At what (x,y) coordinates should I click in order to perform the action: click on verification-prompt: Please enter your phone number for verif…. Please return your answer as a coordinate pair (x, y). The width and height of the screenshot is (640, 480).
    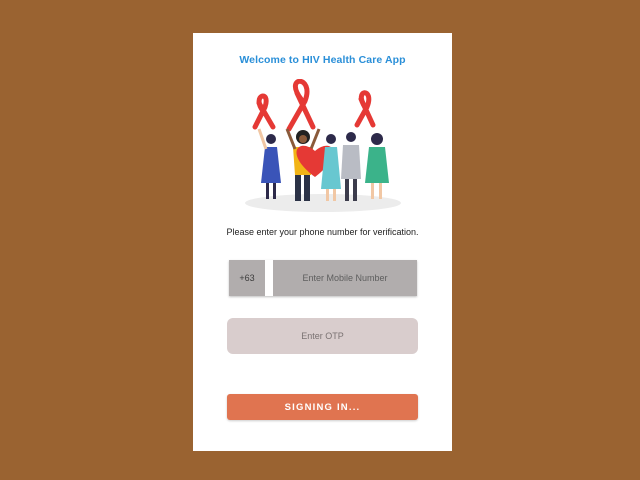
    Looking at the image, I should click on (322, 232).